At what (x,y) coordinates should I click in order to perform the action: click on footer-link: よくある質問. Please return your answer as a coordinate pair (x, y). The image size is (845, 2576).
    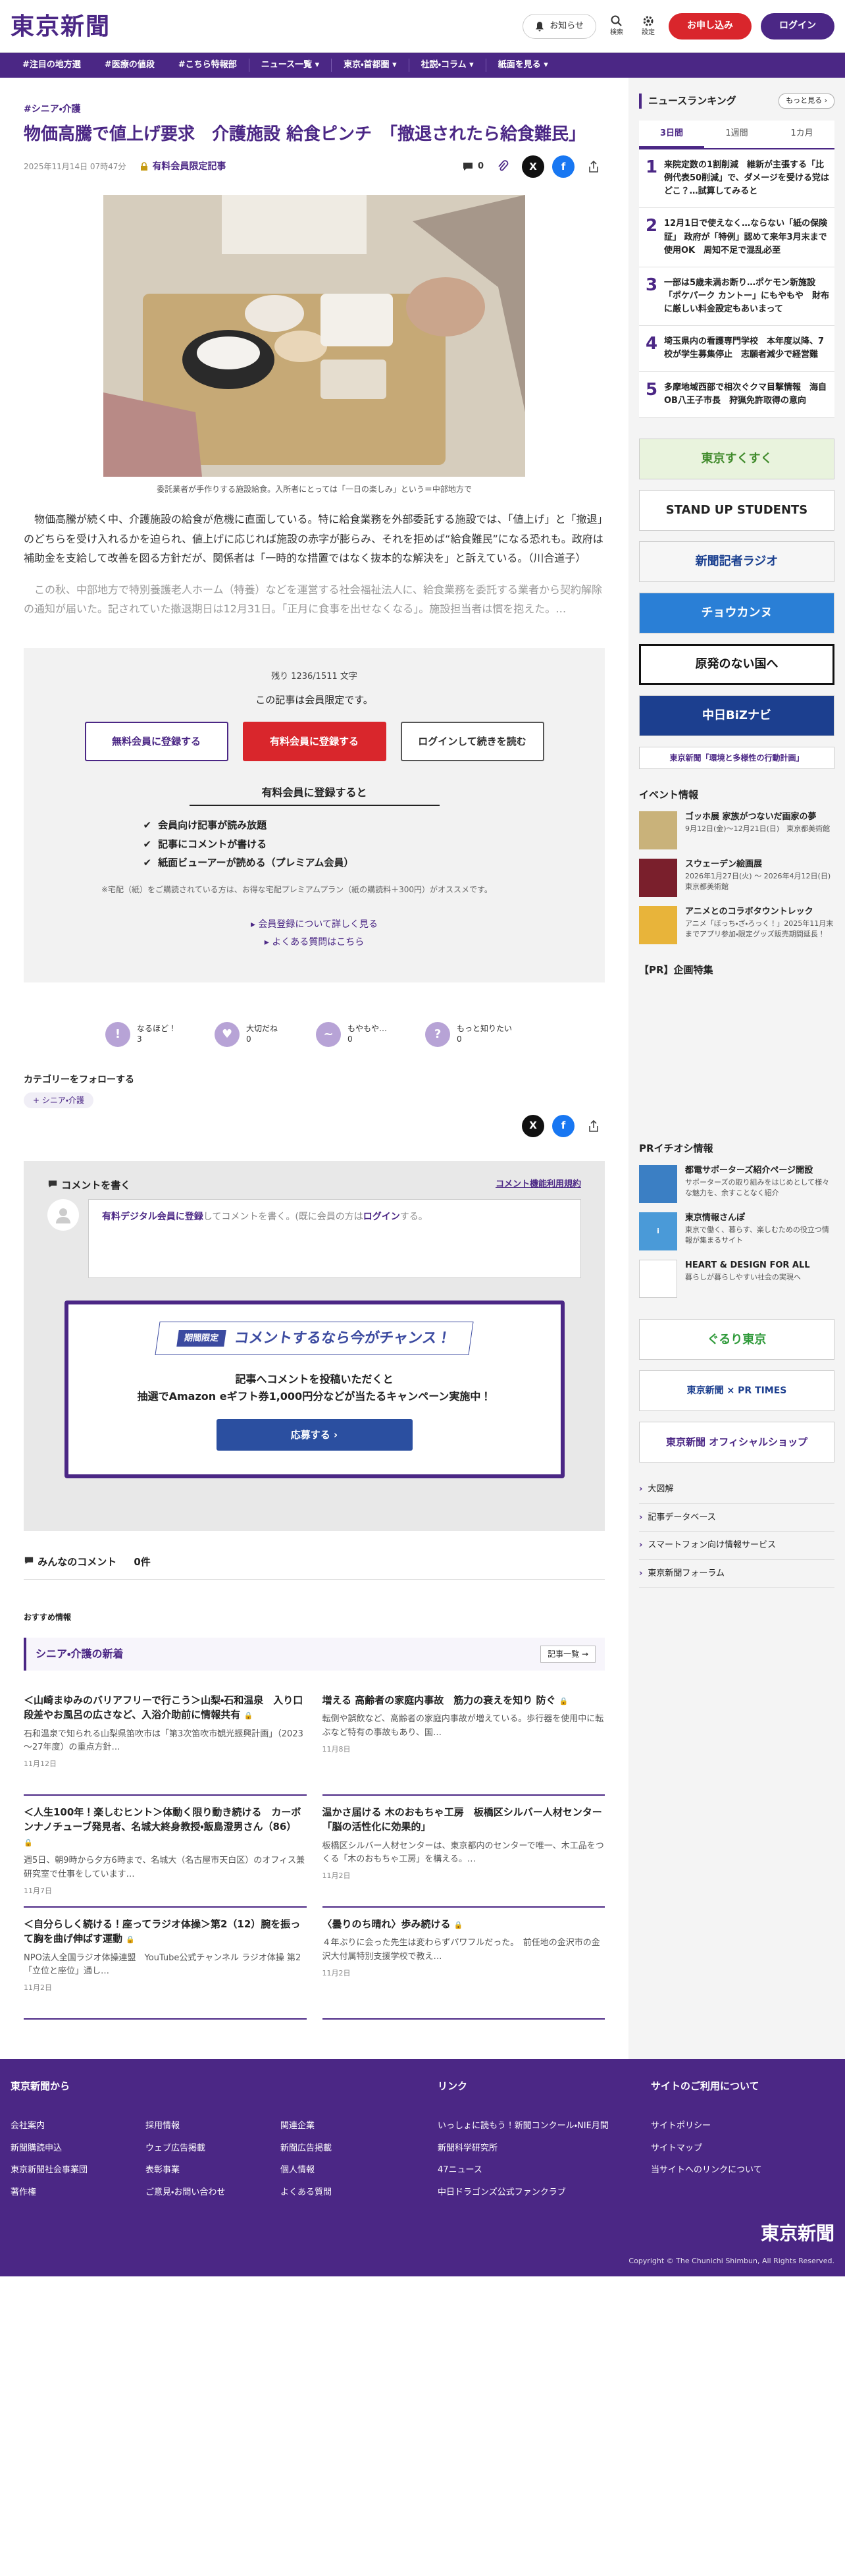
    Looking at the image, I should click on (347, 2192).